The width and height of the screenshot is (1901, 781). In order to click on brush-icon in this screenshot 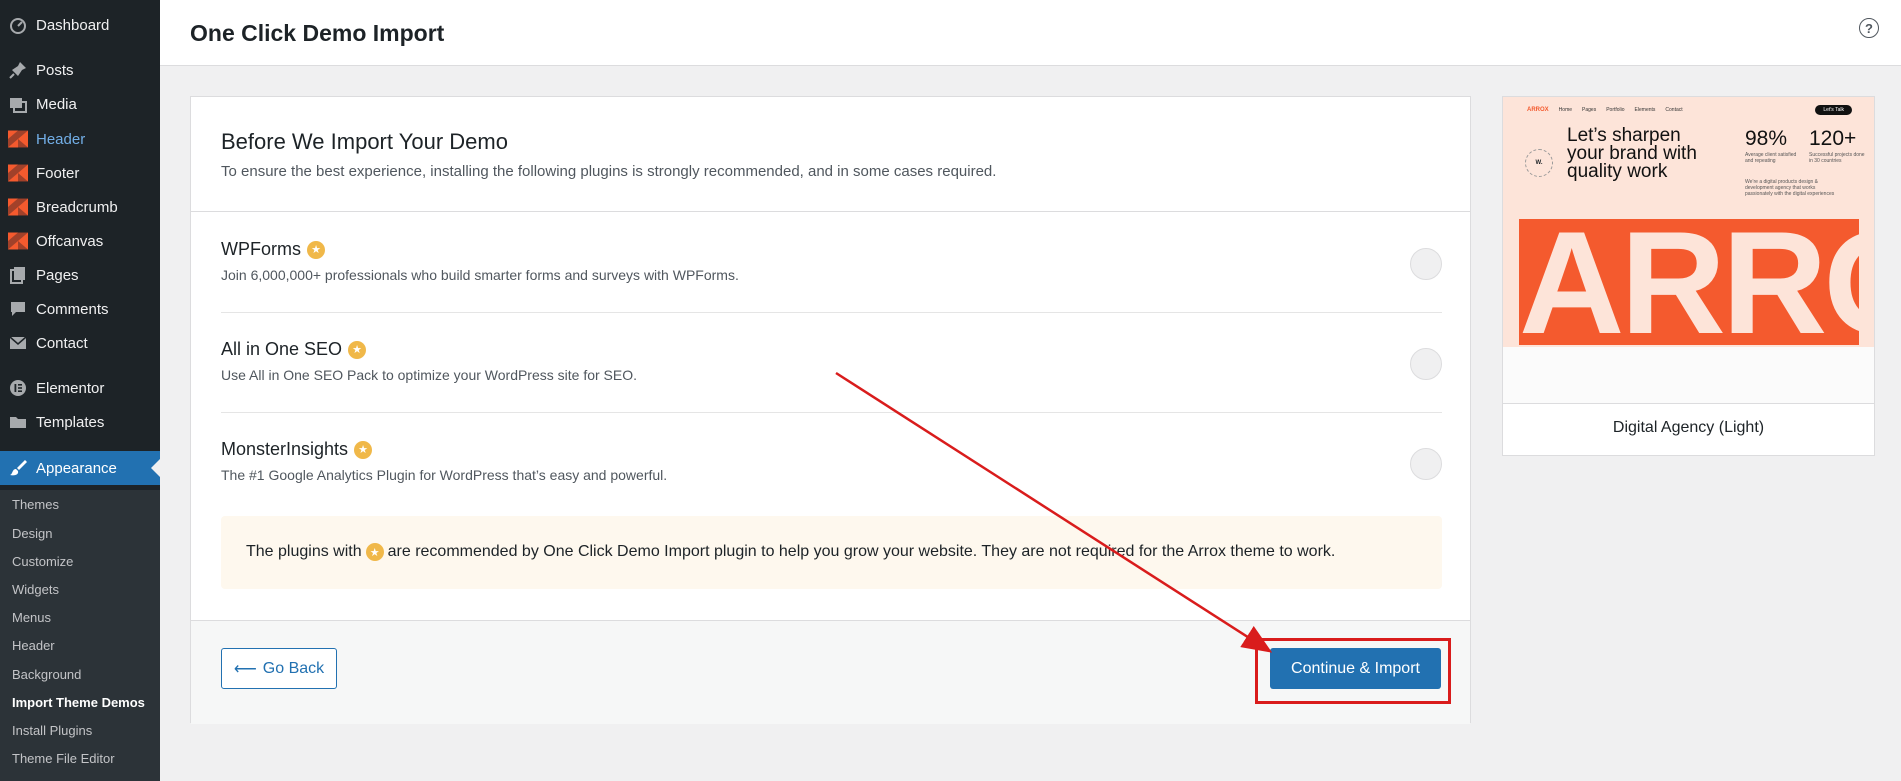, I will do `click(18, 468)`.